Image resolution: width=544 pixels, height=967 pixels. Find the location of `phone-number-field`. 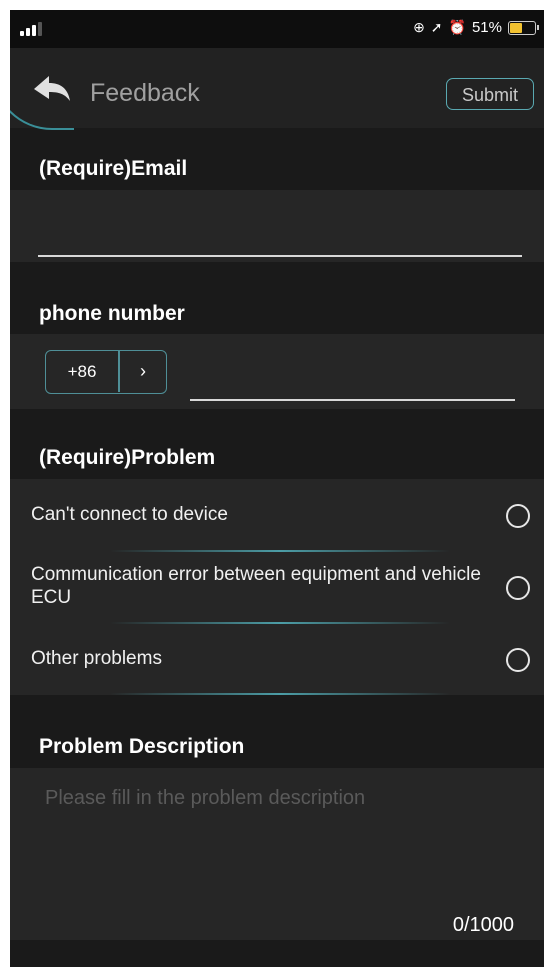

phone-number-field is located at coordinates (352, 400).